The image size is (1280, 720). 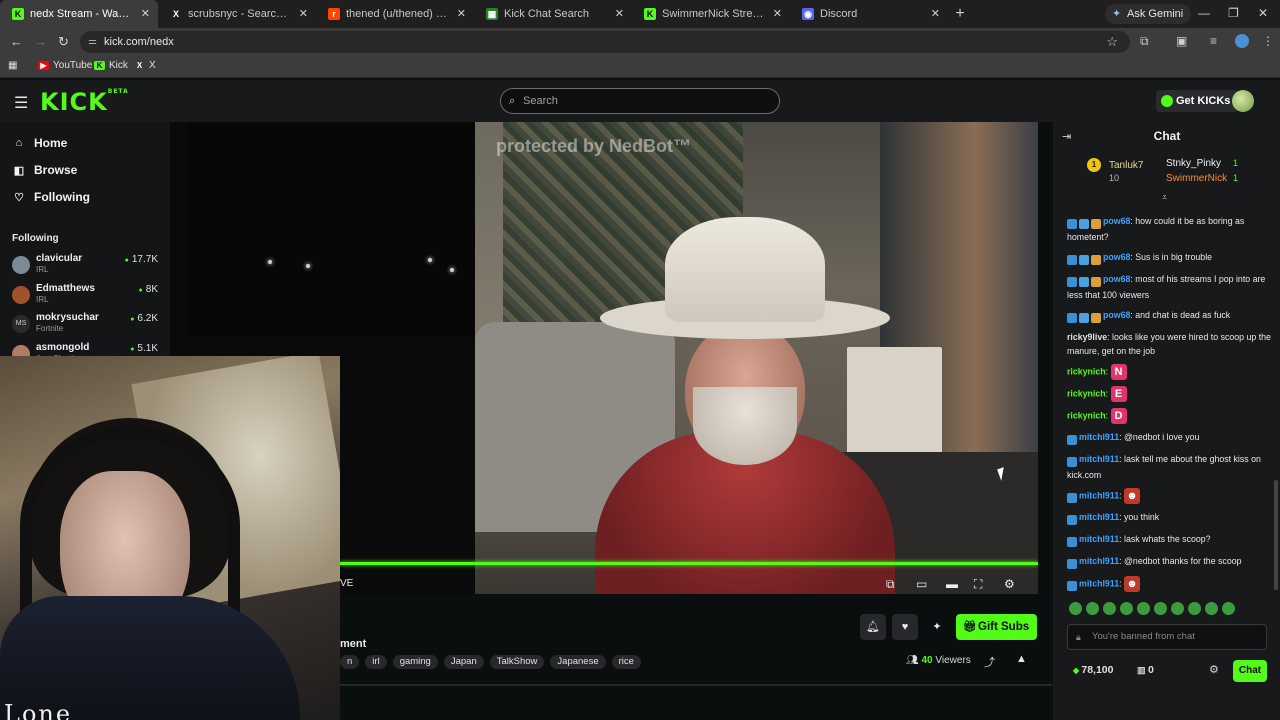 What do you see at coordinates (87, 295) in the screenshot?
I see `following-channel: EdmatthewsIRL 8K` at bounding box center [87, 295].